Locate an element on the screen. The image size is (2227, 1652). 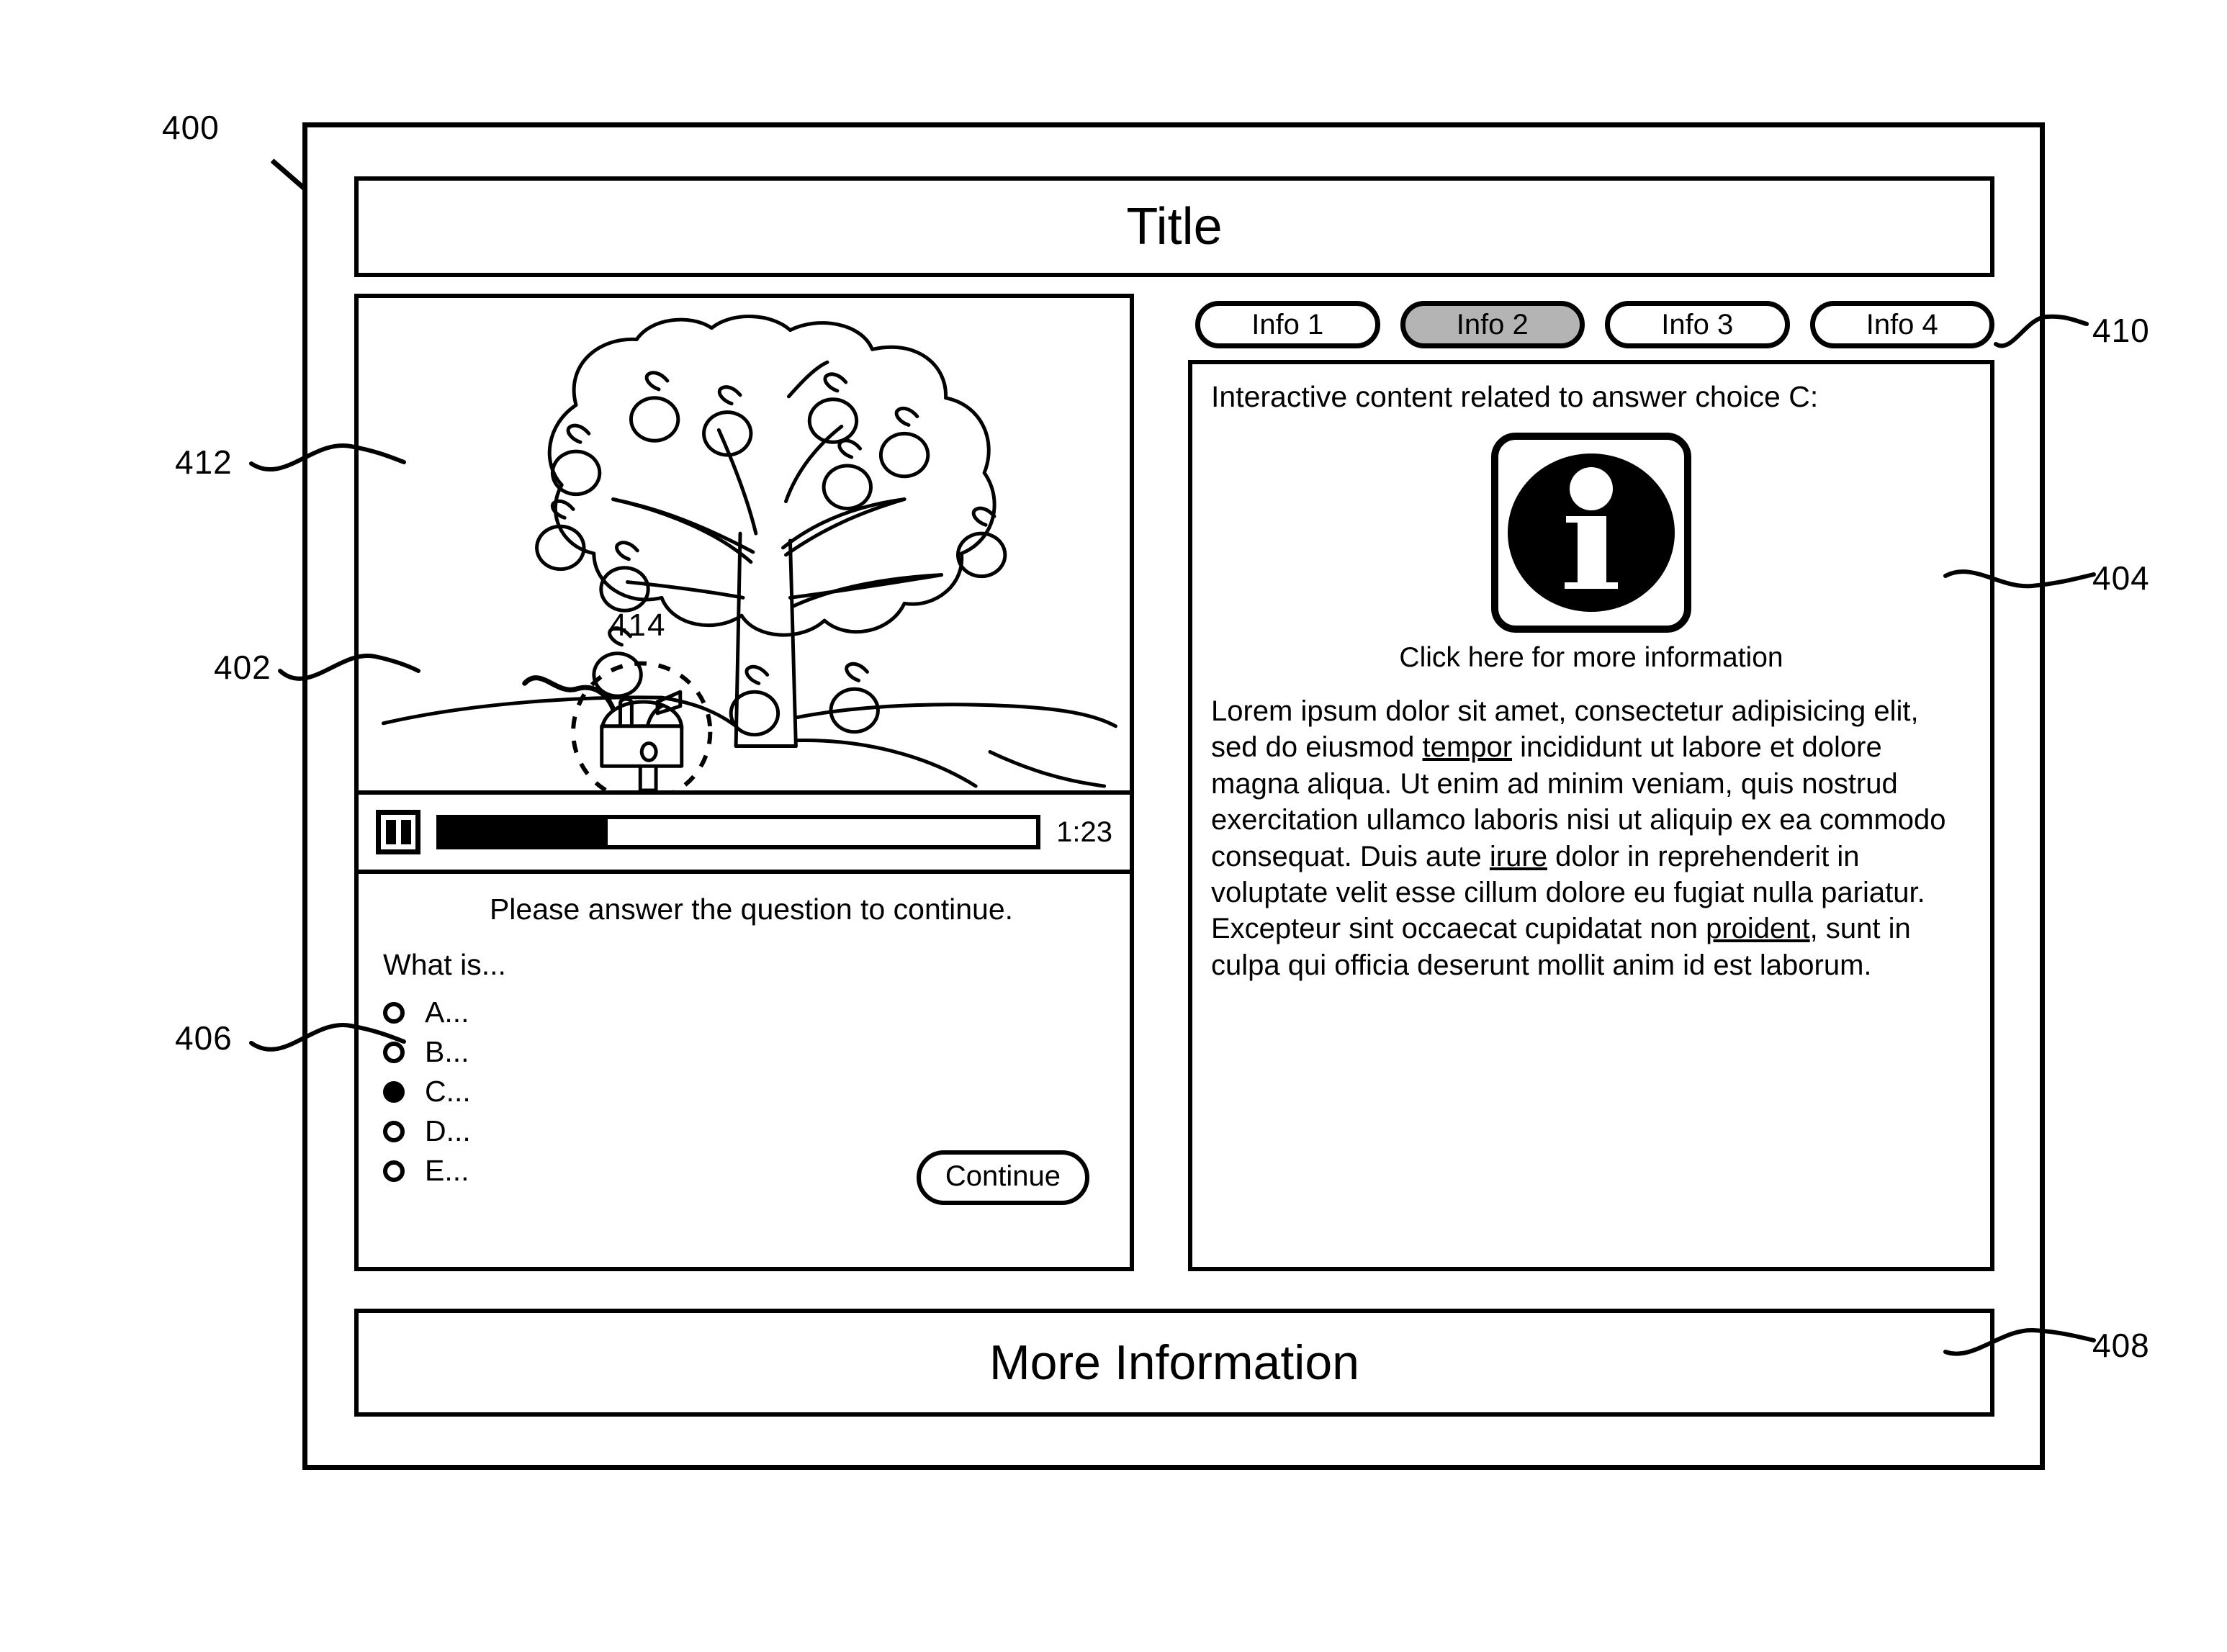
tab-info-1: Info 1 is located at coordinates (1287, 324).